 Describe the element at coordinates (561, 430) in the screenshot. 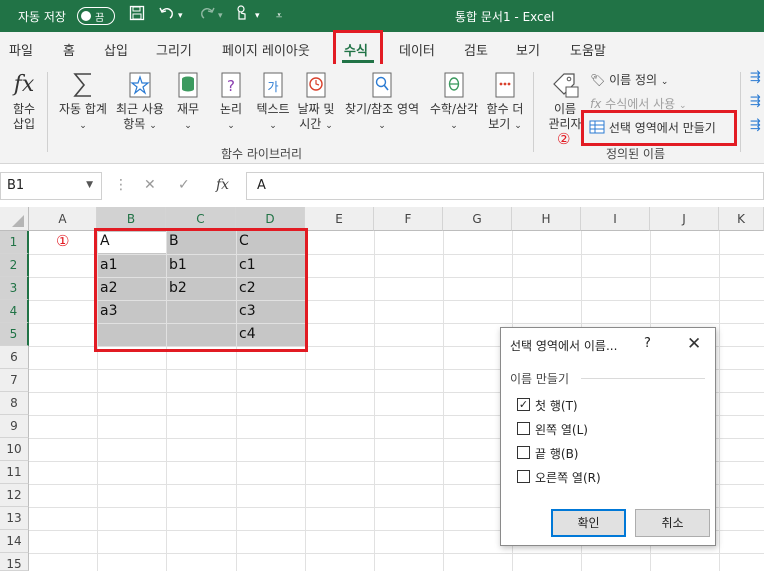

I see `left-column-label: 왼쪽 열(L)` at that location.